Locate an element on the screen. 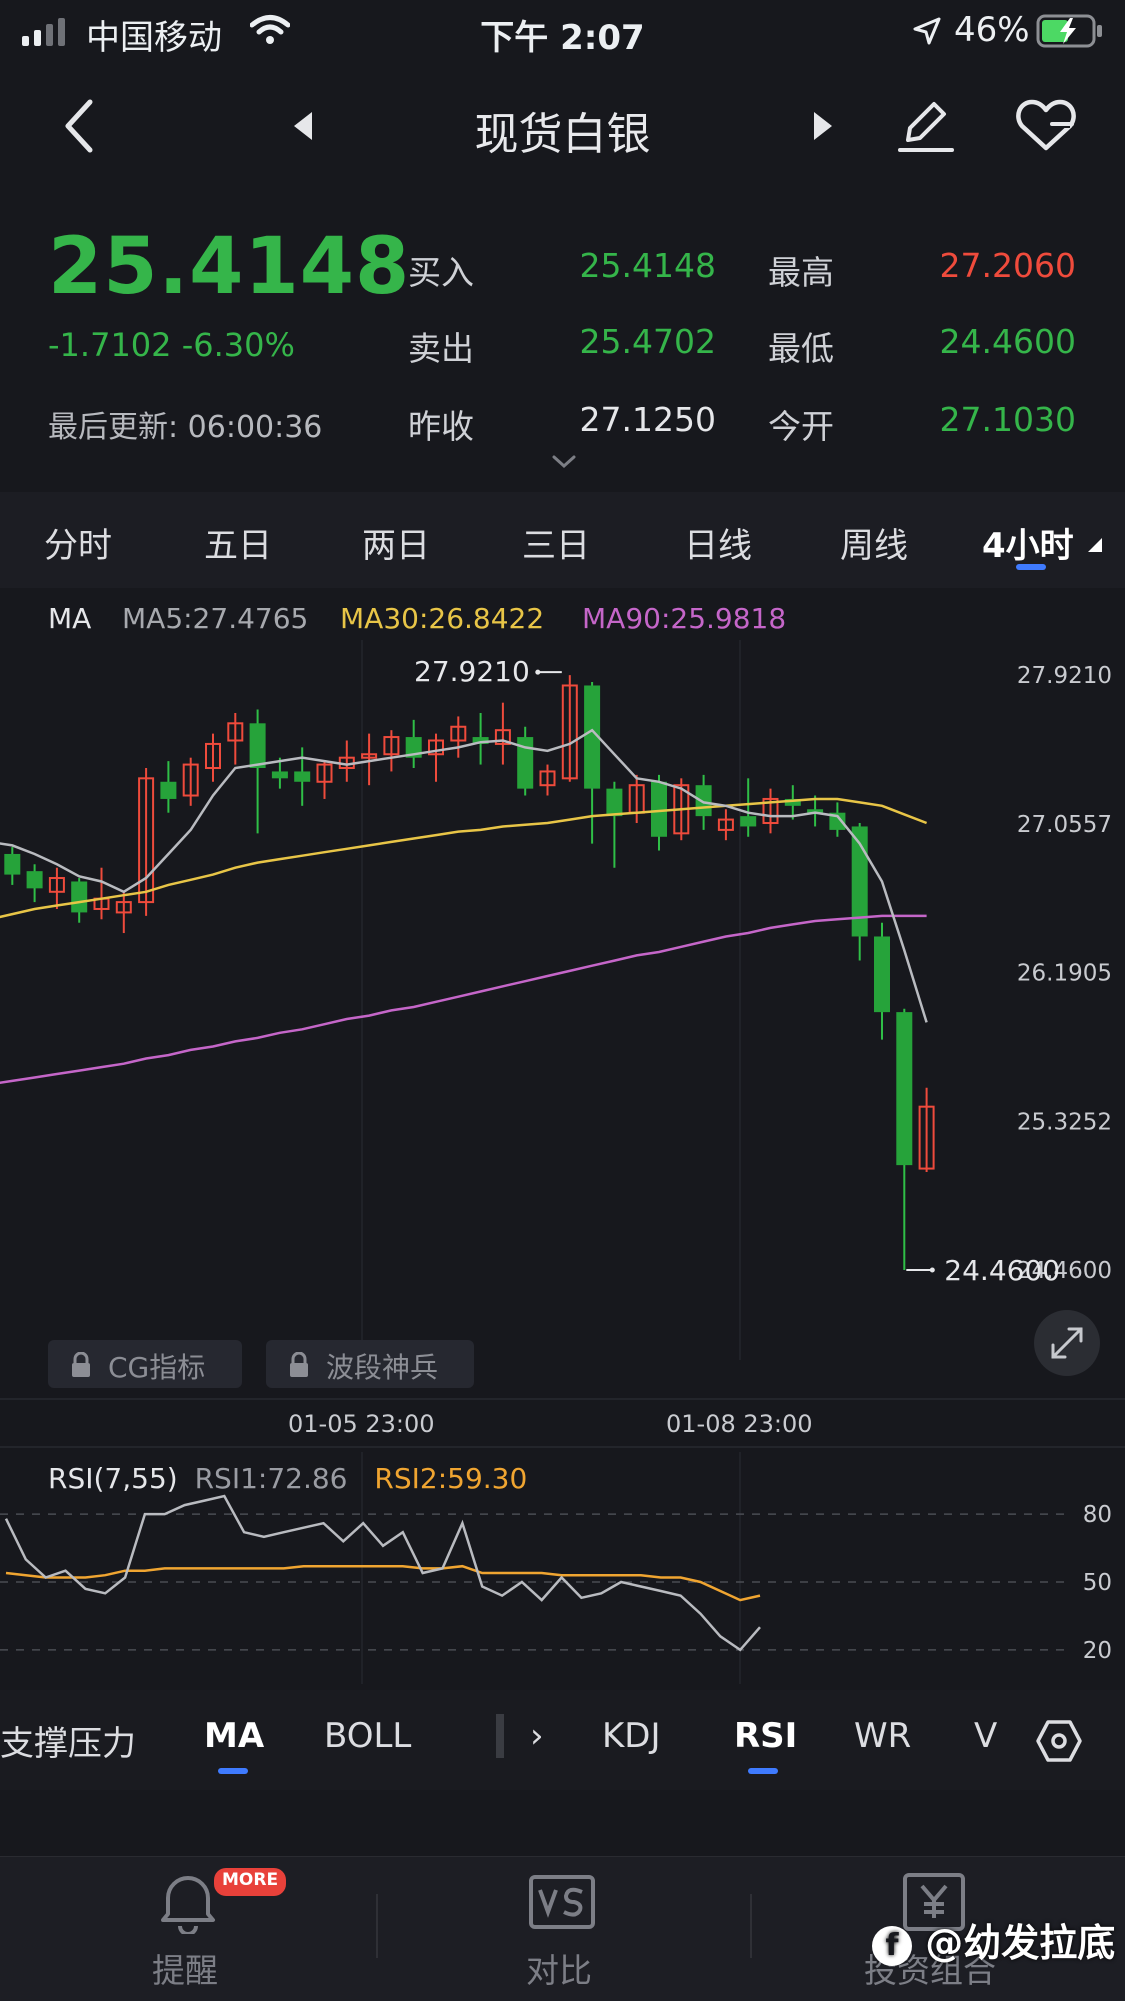 The height and width of the screenshot is (2001, 1125). alert-label: 提醒 is located at coordinates (185, 1968).